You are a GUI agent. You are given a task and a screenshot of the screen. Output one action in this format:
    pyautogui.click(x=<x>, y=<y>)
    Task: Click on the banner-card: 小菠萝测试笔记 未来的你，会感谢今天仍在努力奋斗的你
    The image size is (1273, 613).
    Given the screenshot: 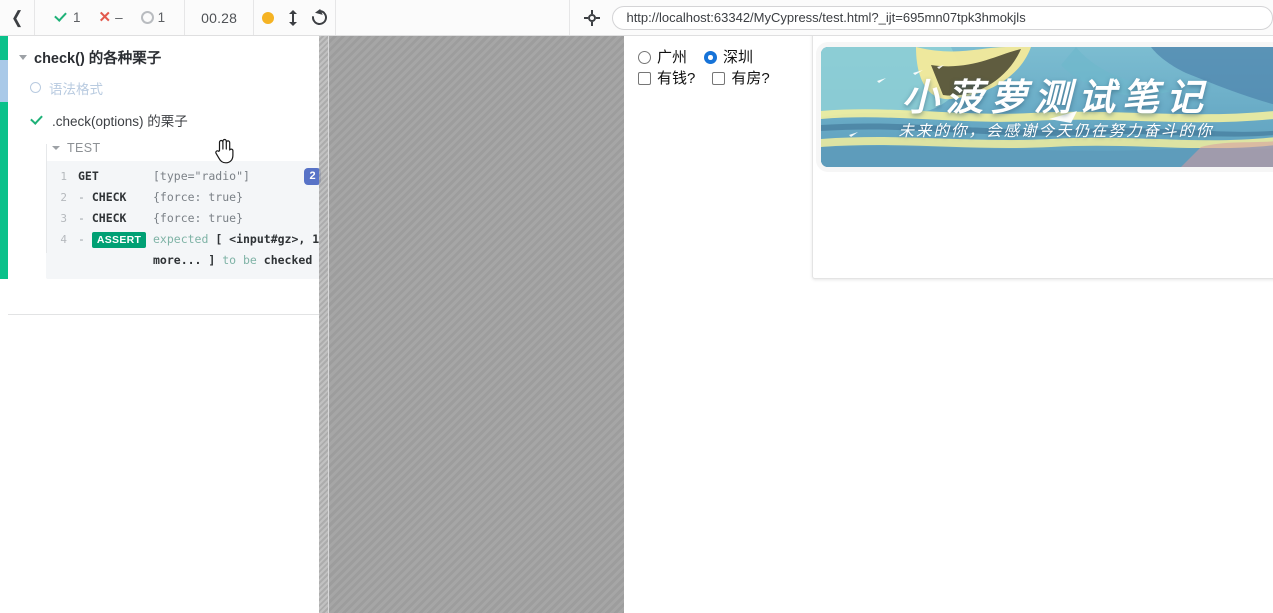 What is the action you would take?
    pyautogui.click(x=1042, y=157)
    